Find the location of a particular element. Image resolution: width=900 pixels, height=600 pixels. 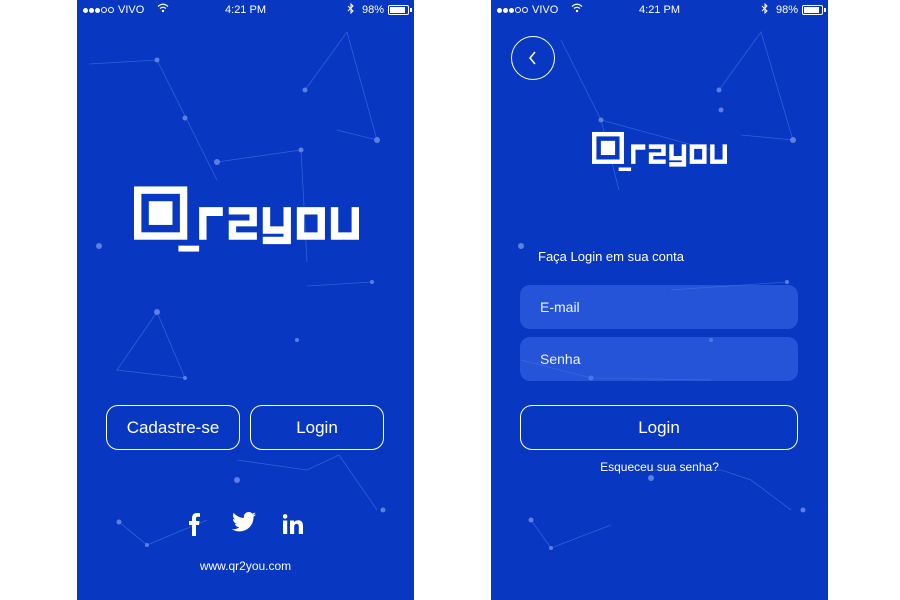

password-field is located at coordinates (659, 359).